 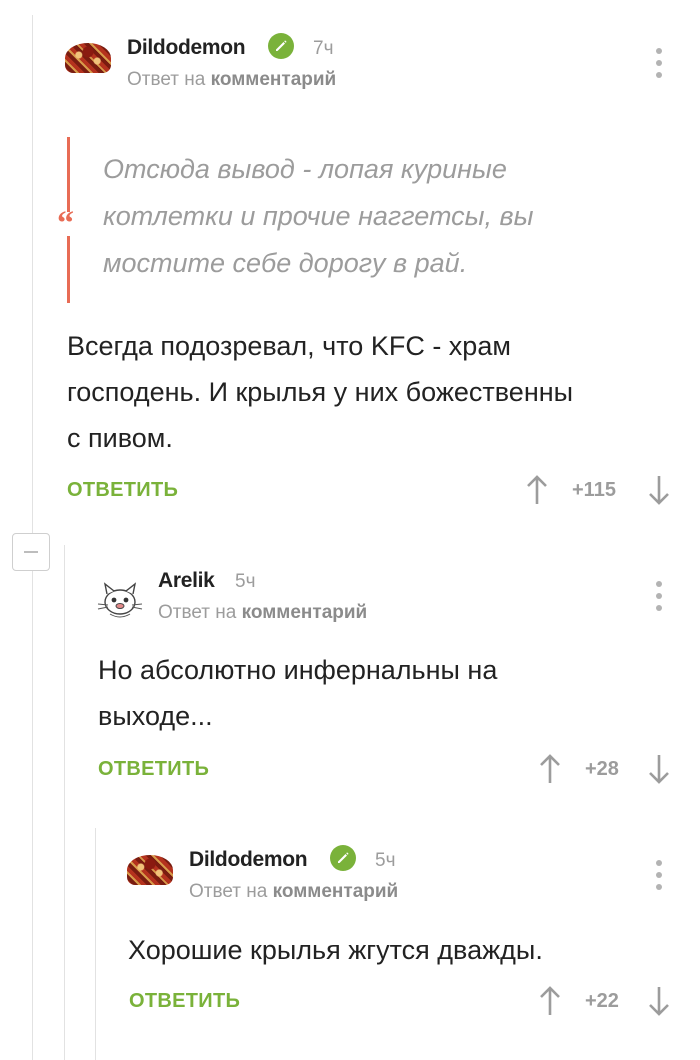 I want to click on minus-icon, so click(x=31, y=552).